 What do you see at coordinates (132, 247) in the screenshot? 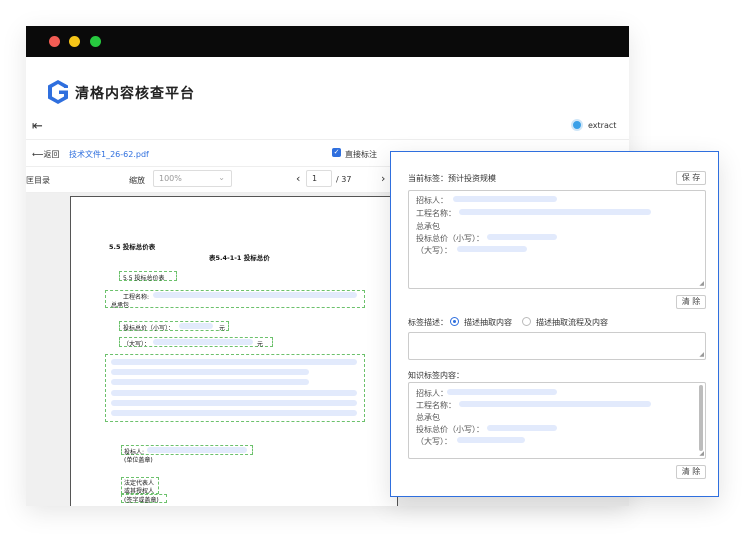
I see `doc-heading: 5.5 投标总价表` at bounding box center [132, 247].